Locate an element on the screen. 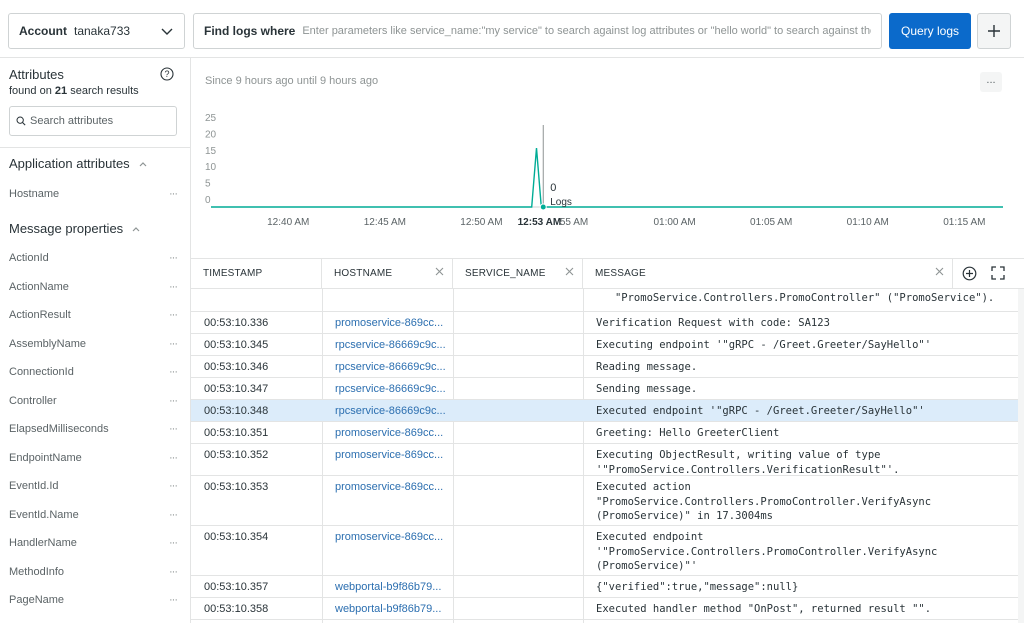 This screenshot has width=1024, height=623. y-tick-label: 15 is located at coordinates (211, 151).